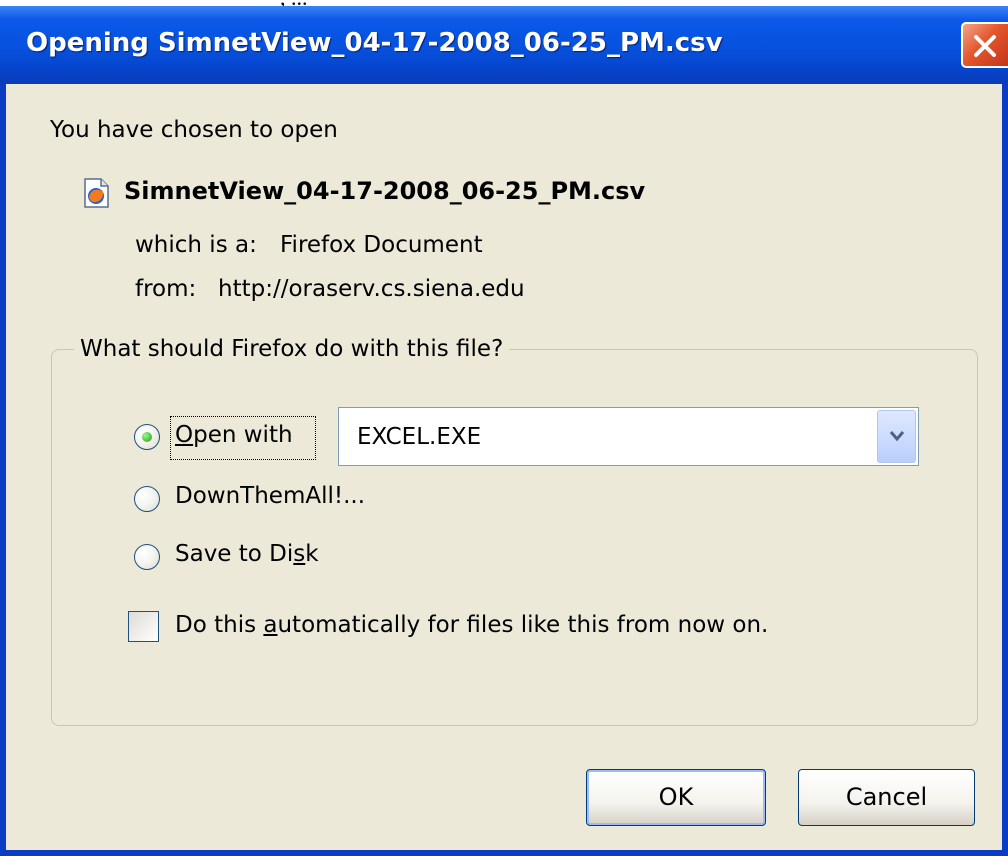 This screenshot has height=856, width=1008. I want to click on open-with-radio, so click(147, 437).